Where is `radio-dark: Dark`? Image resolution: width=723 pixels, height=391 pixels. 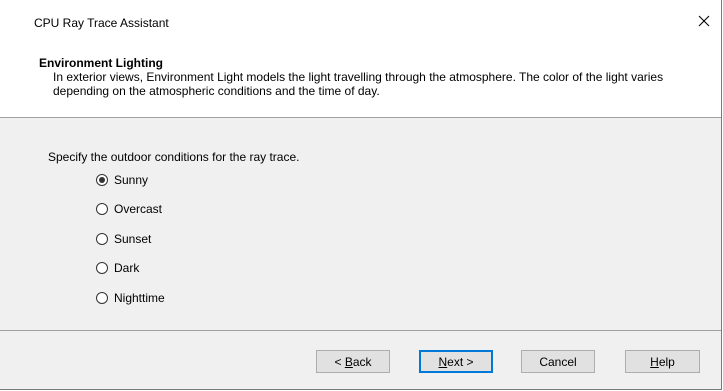 radio-dark: Dark is located at coordinates (130, 268).